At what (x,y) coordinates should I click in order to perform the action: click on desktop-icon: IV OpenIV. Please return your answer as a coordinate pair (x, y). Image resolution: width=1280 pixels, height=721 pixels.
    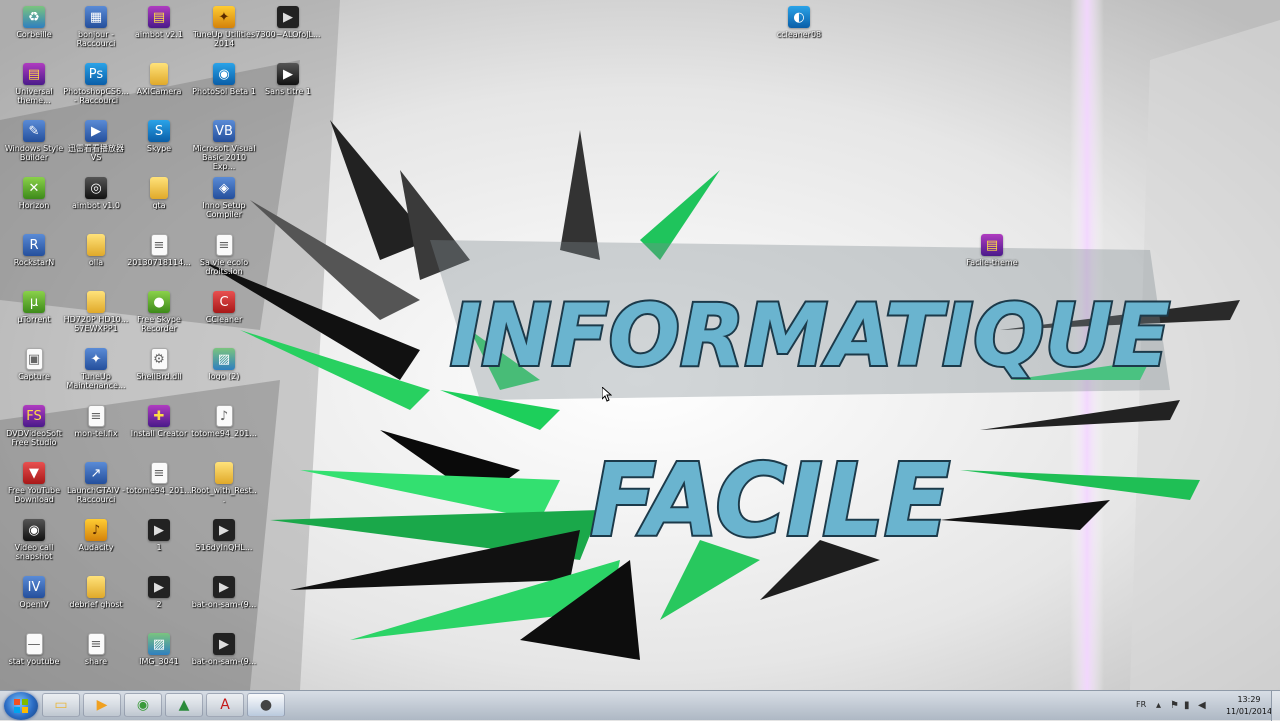
    Looking at the image, I should click on (34, 602).